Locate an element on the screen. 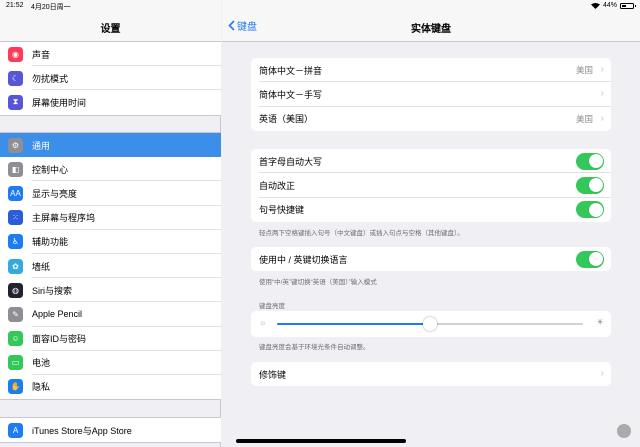  sidebar-item: ☺ 面容ID与密码 is located at coordinates (110, 339).